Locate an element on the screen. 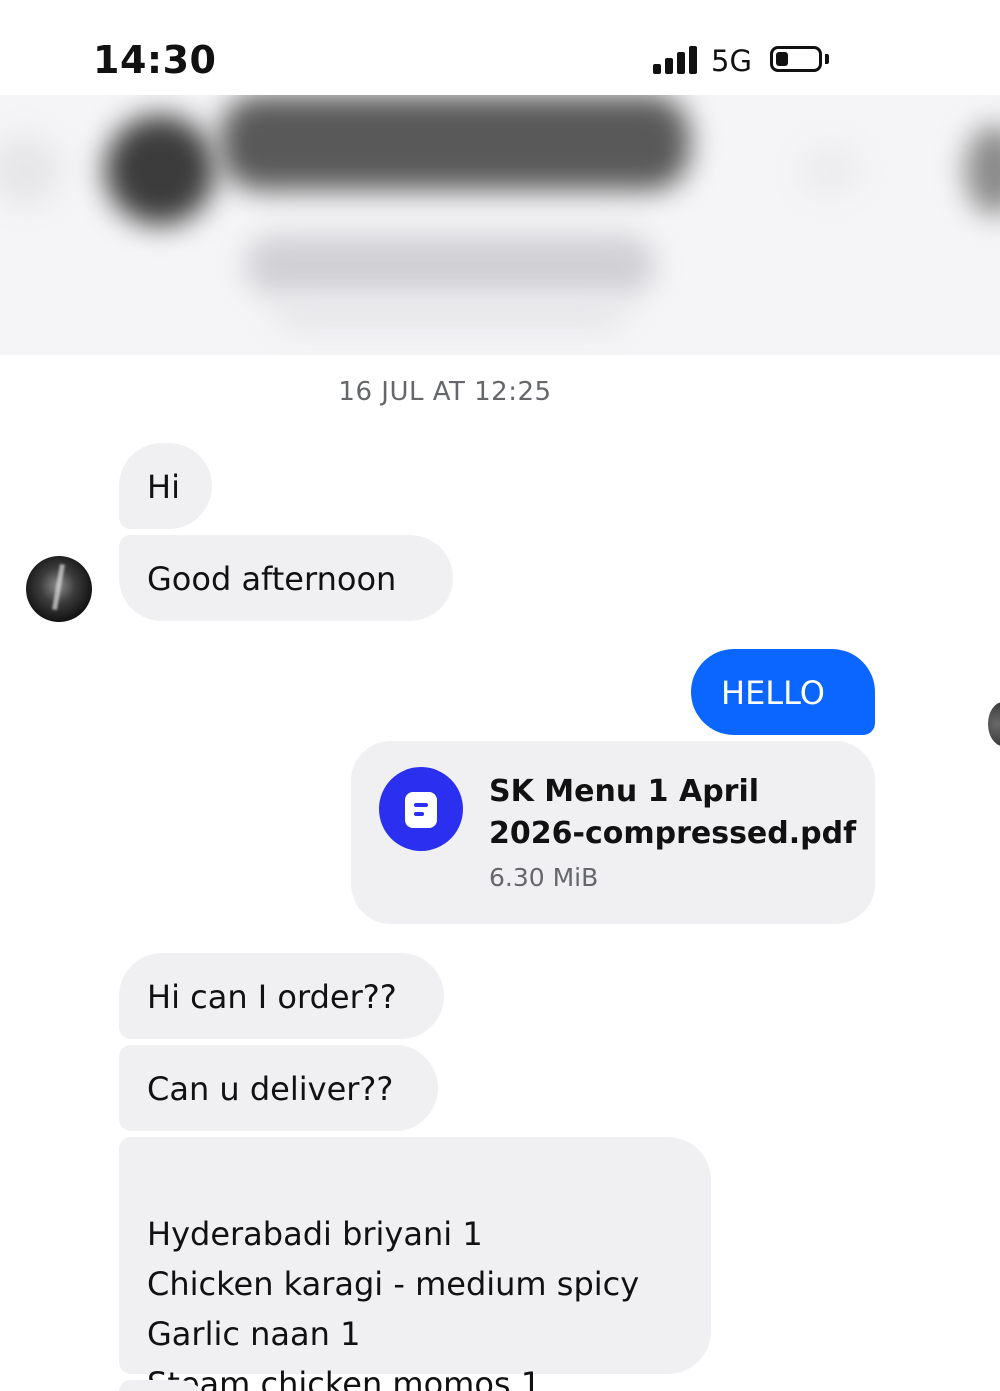  message-bubble-outgoing: HELLO is located at coordinates (783, 692).